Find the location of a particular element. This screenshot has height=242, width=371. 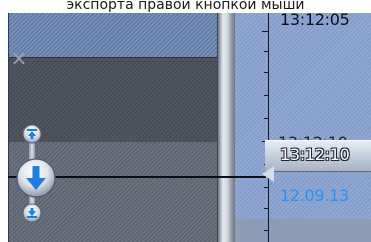

timeline-axis-line is located at coordinates (268, 121).